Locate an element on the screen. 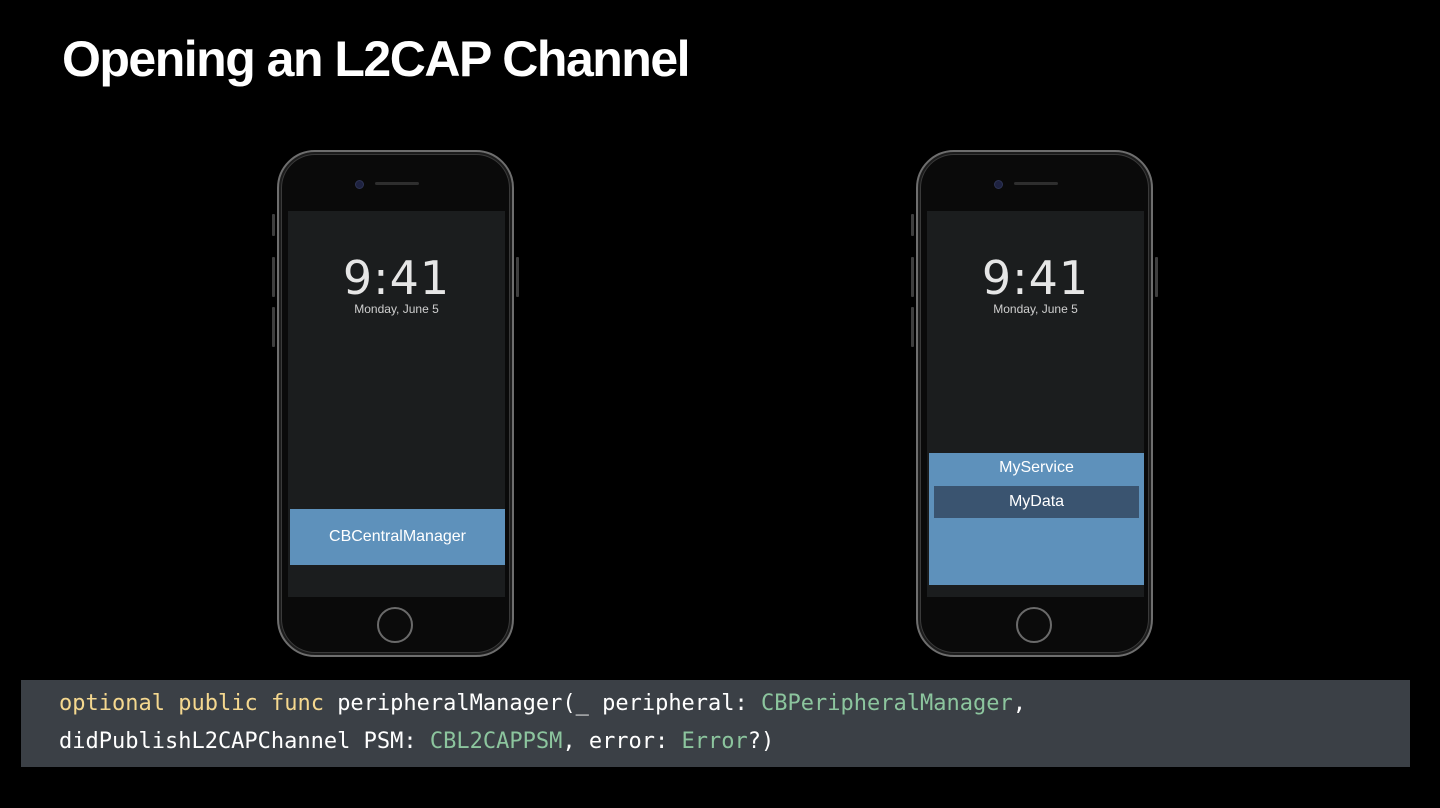 The width and height of the screenshot is (1440, 808). keyword-token: func is located at coordinates (297, 703).